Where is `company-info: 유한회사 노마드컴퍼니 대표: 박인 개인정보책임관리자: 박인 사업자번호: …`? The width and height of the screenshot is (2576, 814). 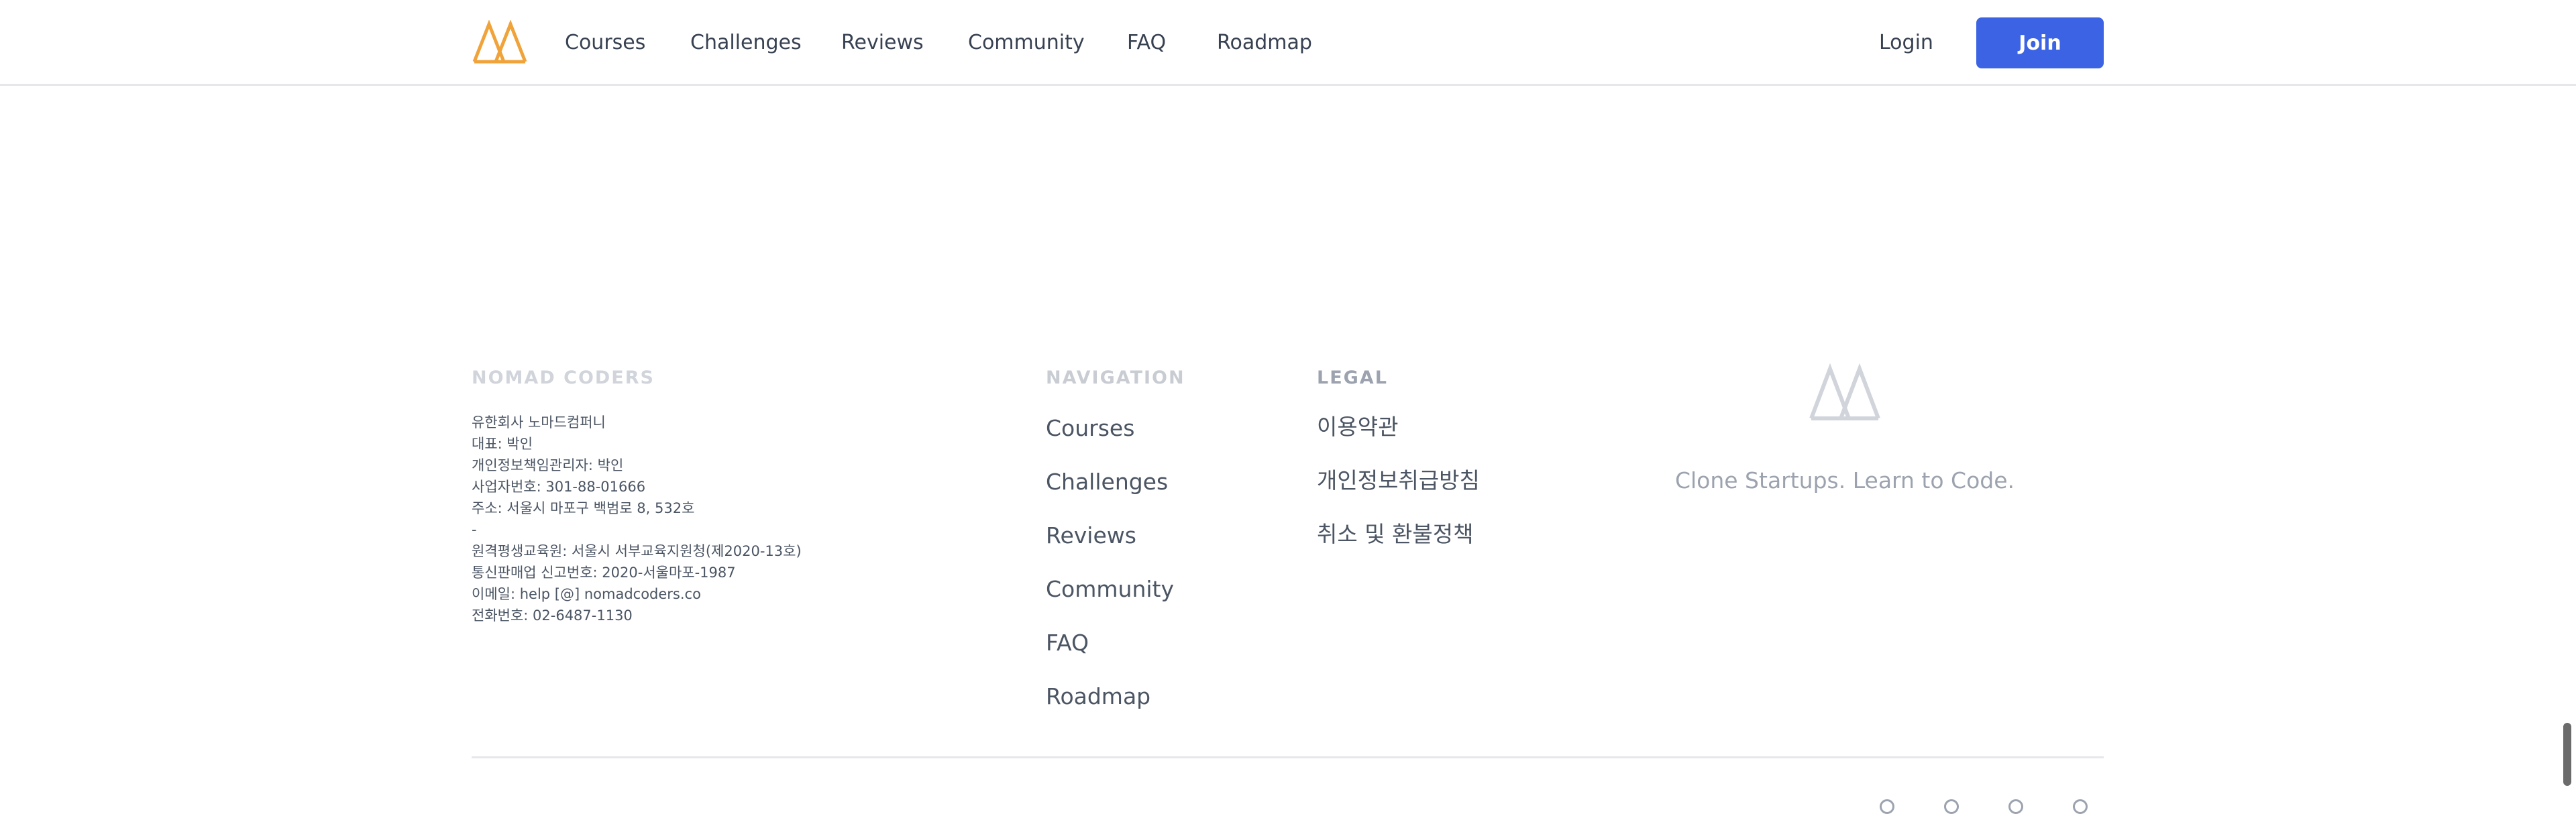 company-info: 유한회사 노마드컴퍼니 대표: 박인 개인정보책임관리자: 박인 사업자번호: … is located at coordinates (637, 519).